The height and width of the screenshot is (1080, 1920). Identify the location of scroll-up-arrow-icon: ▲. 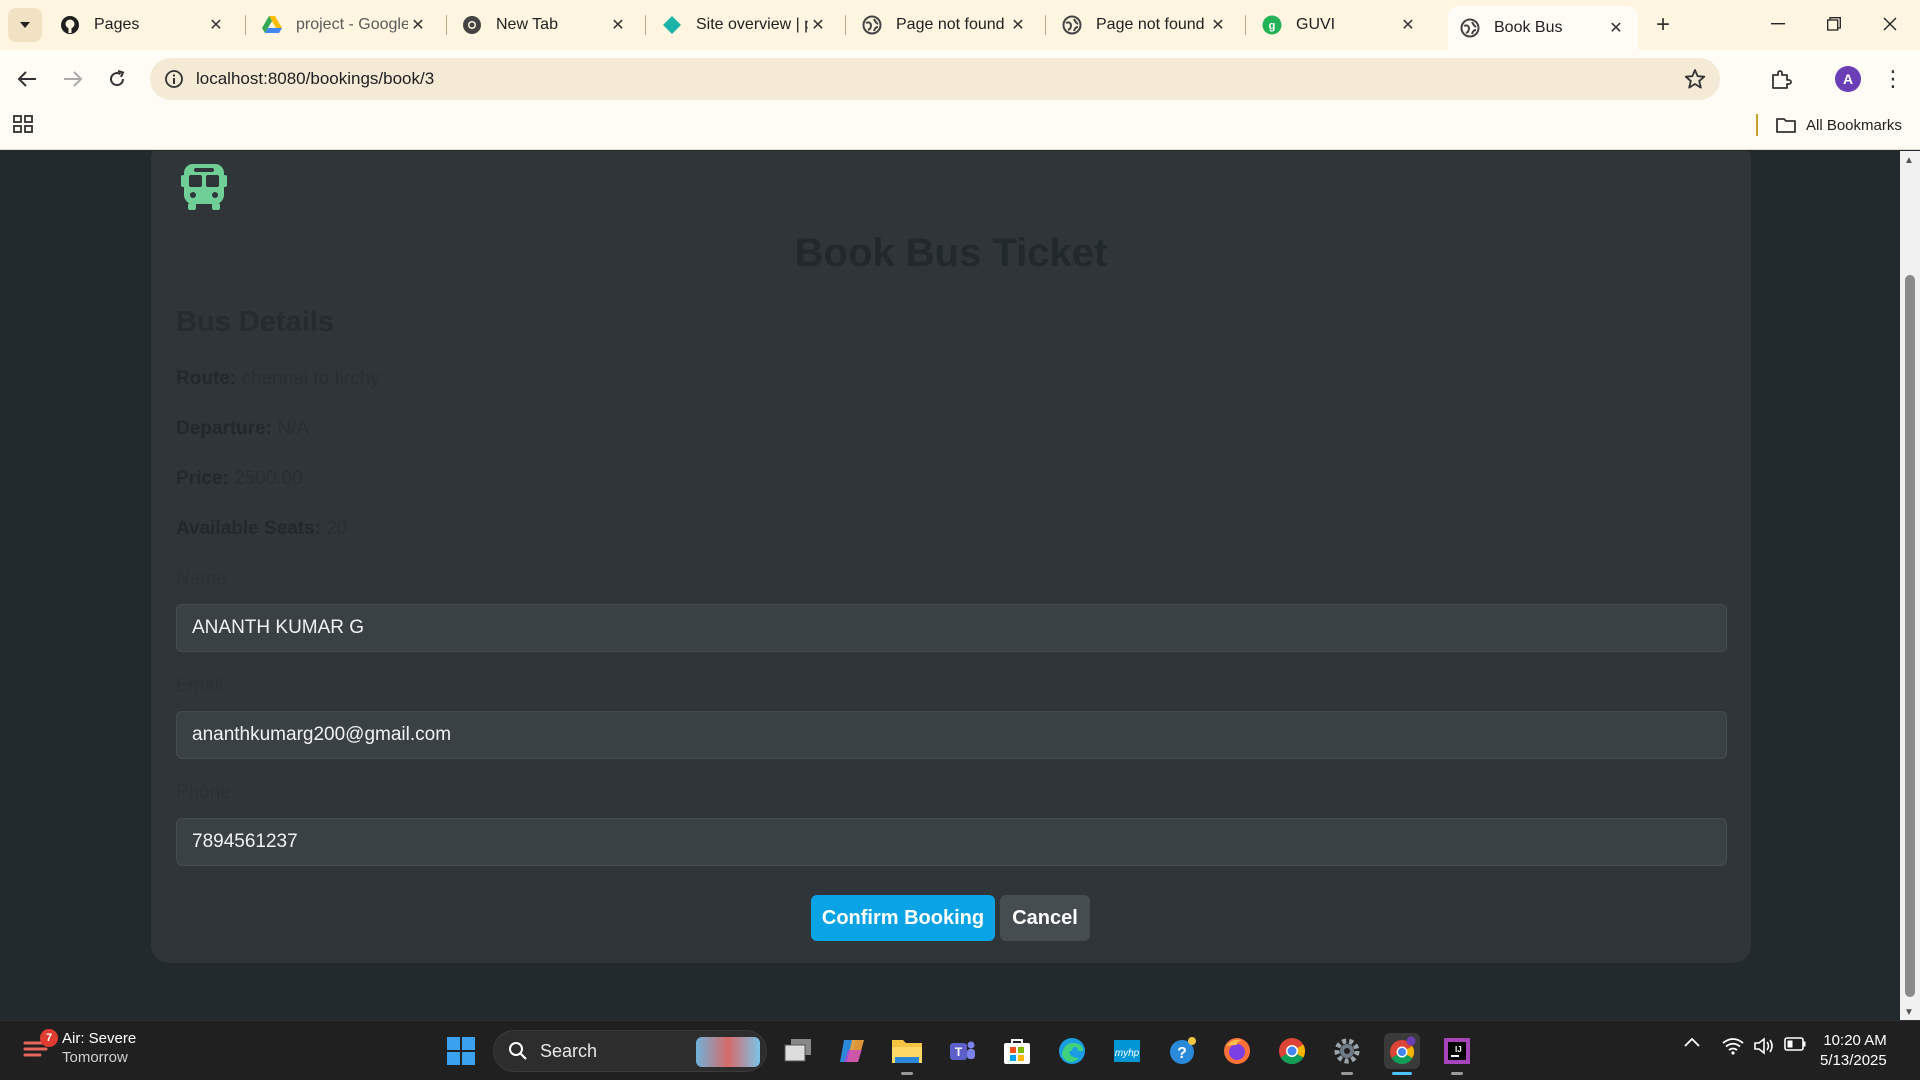
(1909, 160).